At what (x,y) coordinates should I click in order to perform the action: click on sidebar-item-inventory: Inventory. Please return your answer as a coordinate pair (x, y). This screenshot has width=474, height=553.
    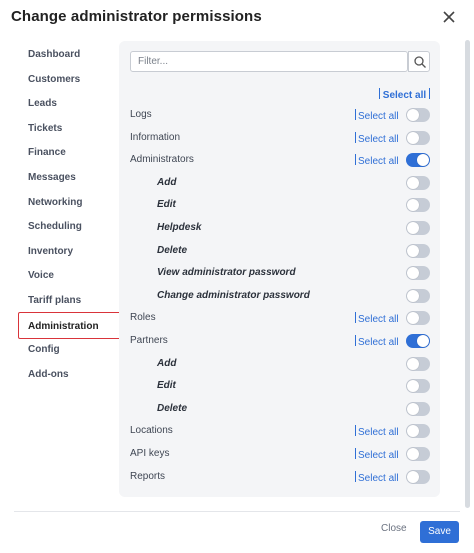
    Looking at the image, I should click on (70, 251).